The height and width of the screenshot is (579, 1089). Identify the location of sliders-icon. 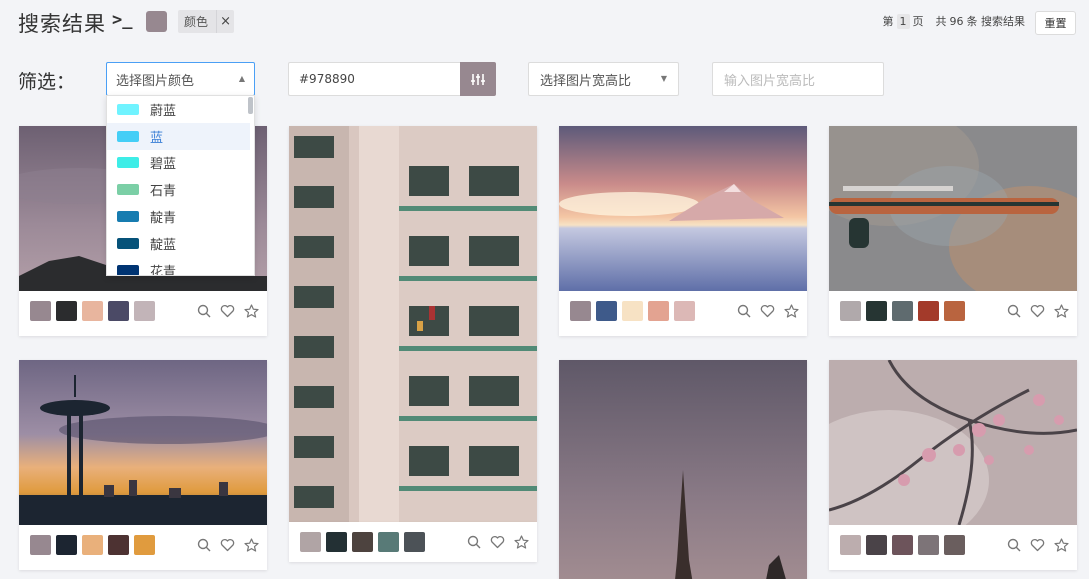
(478, 79).